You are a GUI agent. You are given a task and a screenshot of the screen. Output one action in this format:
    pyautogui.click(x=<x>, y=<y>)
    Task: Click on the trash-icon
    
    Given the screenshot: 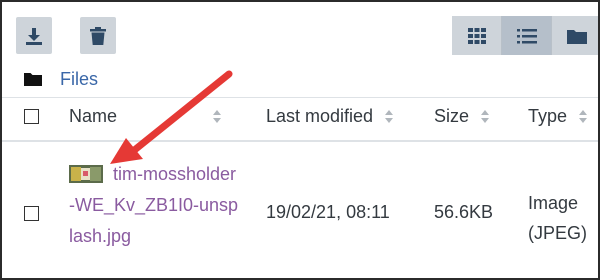 What is the action you would take?
    pyautogui.click(x=98, y=35)
    